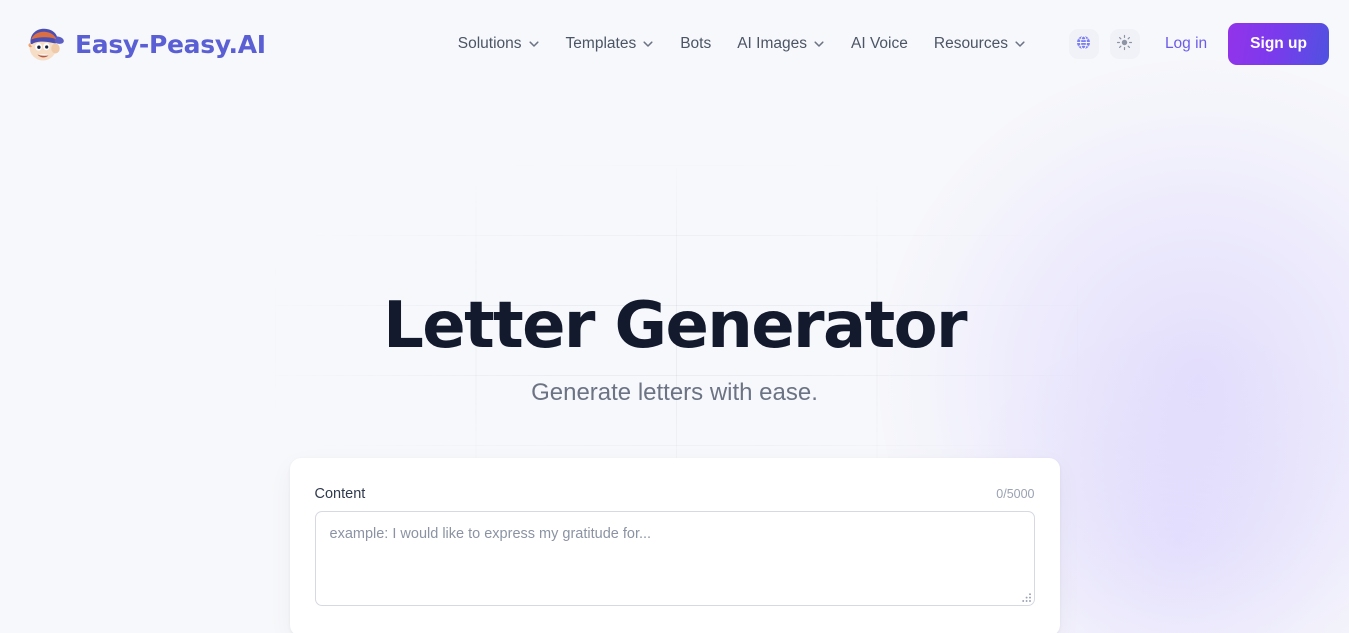  What do you see at coordinates (674, 393) in the screenshot?
I see `page-subtitle: Generate letters with ease.` at bounding box center [674, 393].